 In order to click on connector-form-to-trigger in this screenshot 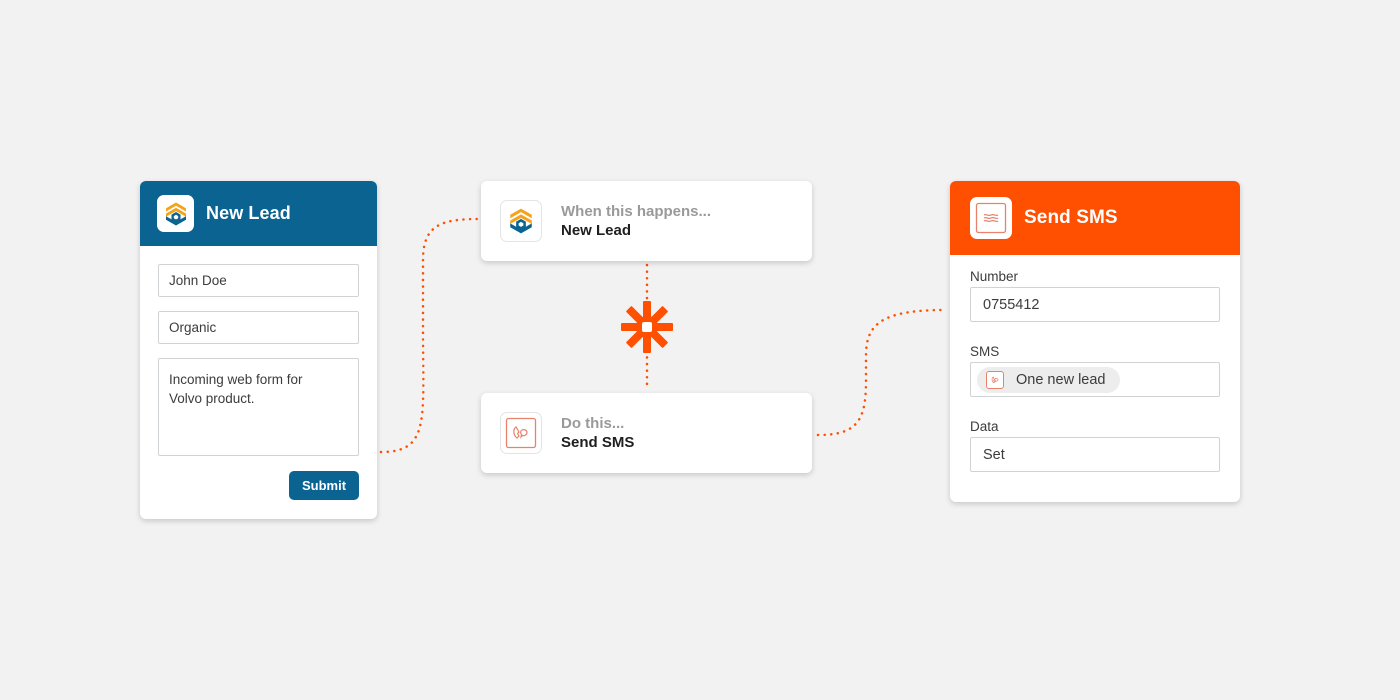, I will do `click(429, 335)`.